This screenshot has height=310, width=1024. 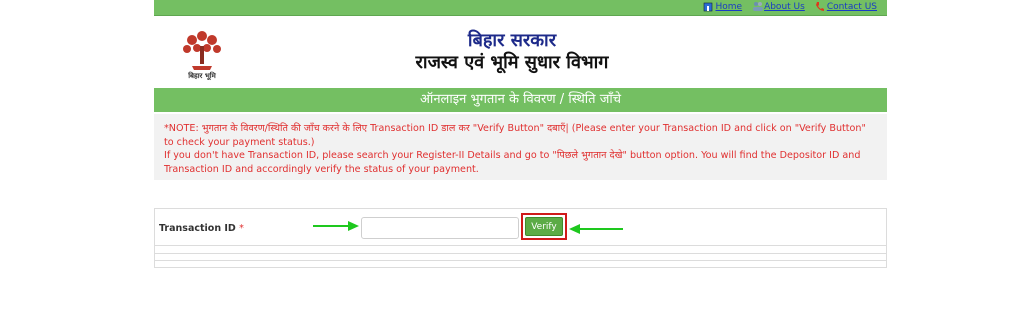 What do you see at coordinates (239, 142) in the screenshot?
I see `note-line-2: to check your payment status.)` at bounding box center [239, 142].